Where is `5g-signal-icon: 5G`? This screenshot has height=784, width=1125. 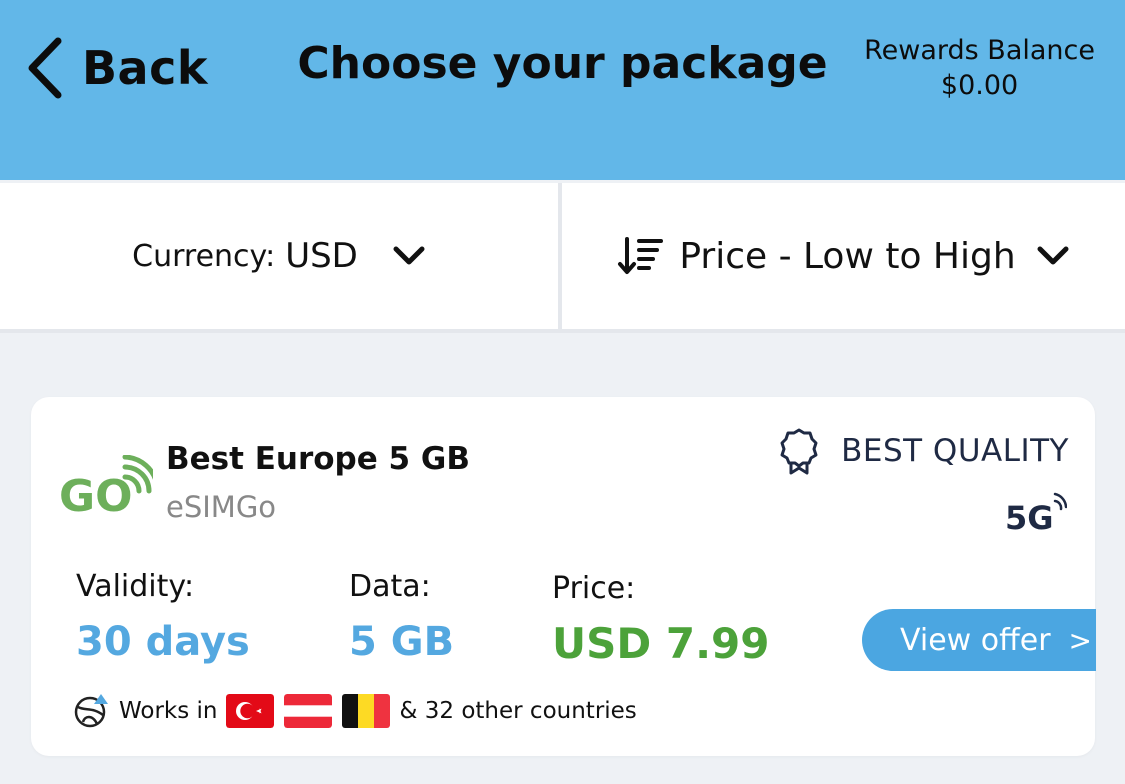
5g-signal-icon: 5G is located at coordinates (1036, 512).